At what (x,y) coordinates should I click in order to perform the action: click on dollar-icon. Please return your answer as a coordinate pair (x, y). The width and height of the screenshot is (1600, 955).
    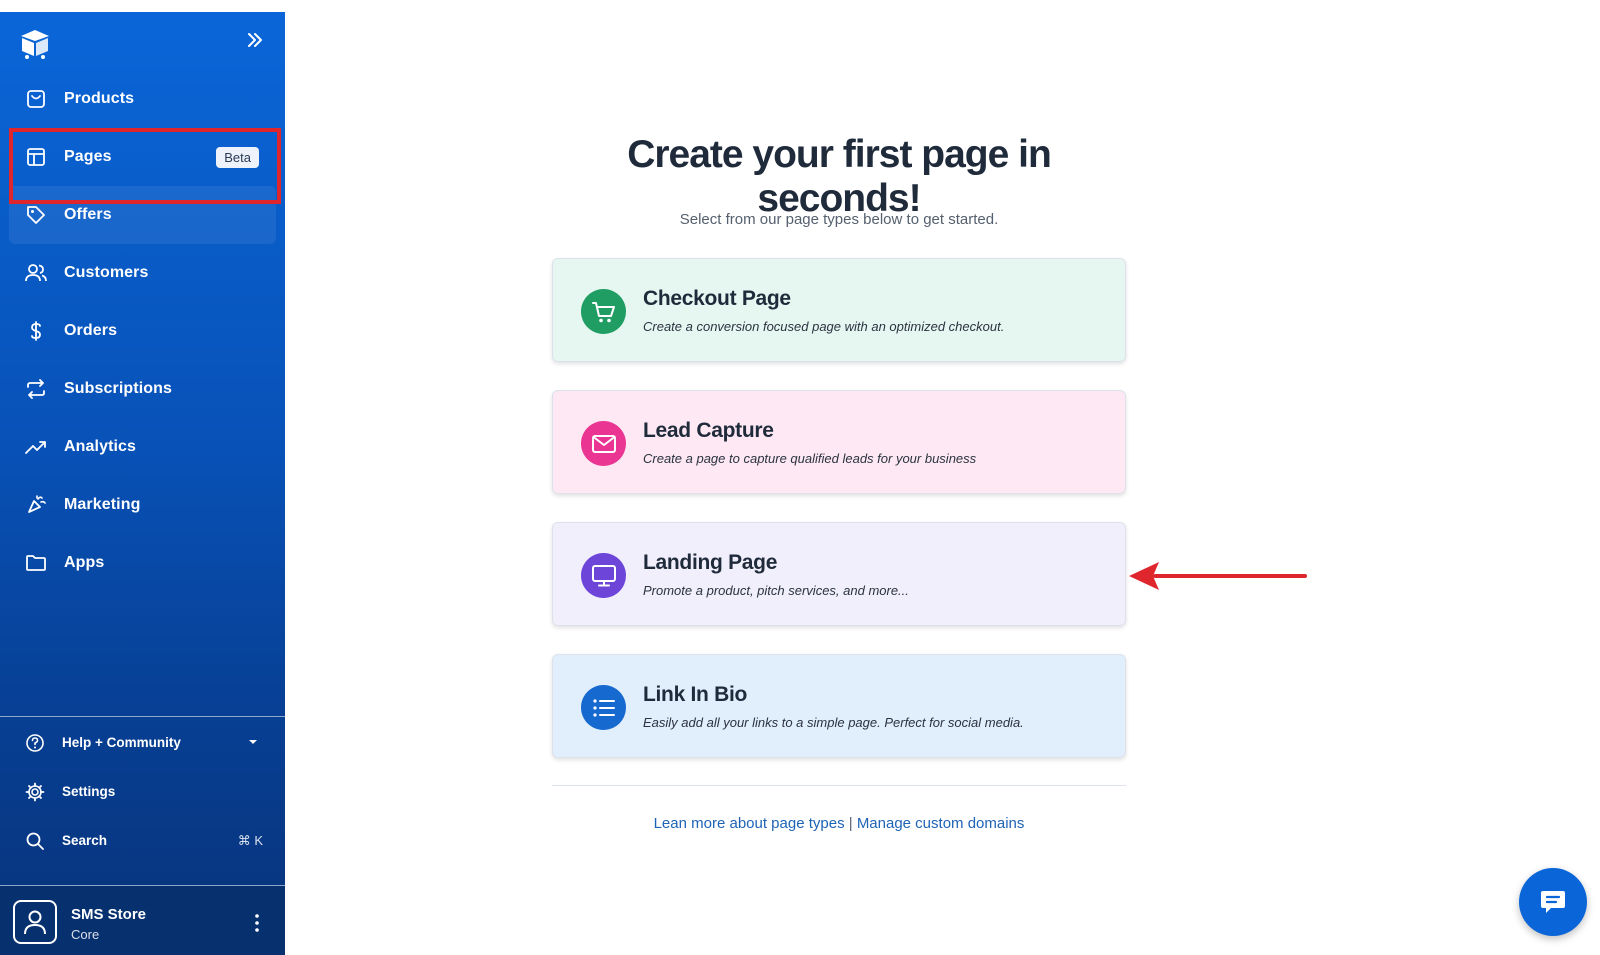
    Looking at the image, I should click on (36, 331).